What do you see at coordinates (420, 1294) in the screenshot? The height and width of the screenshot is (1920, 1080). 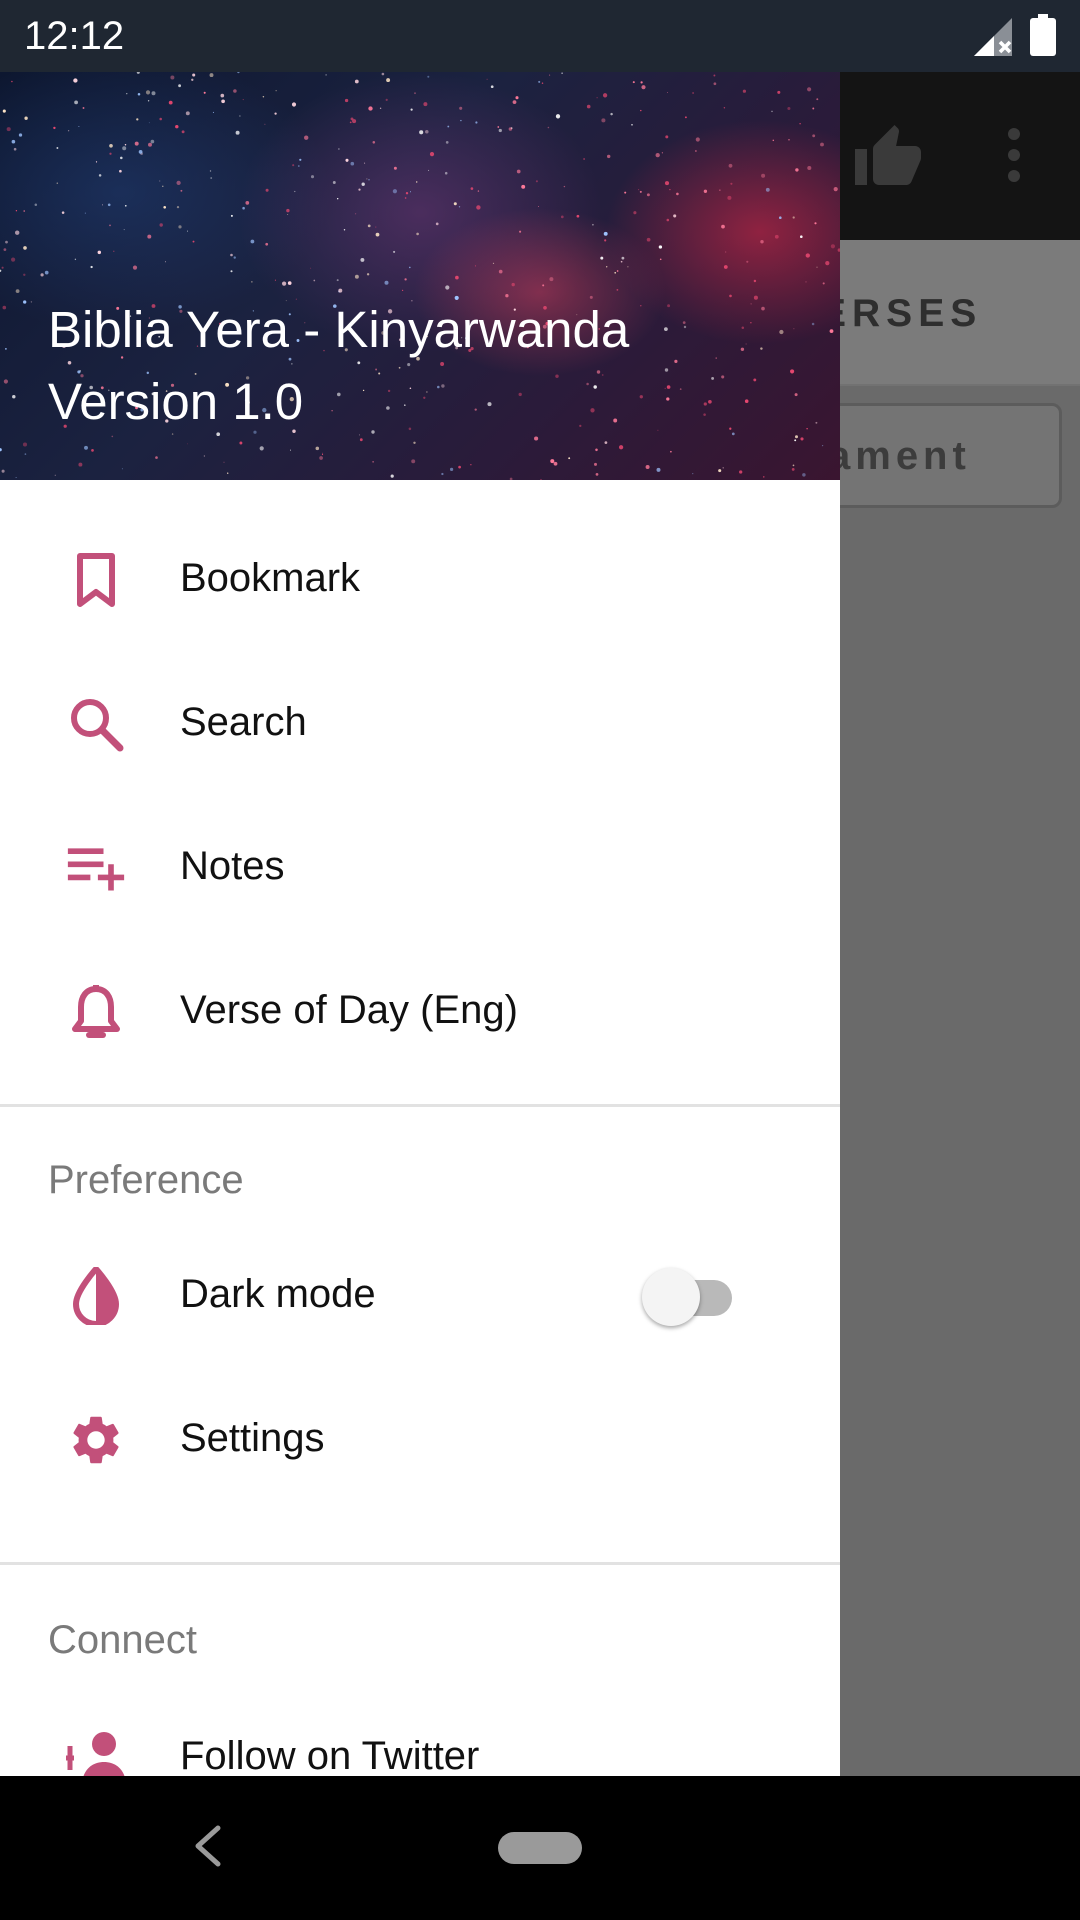 I see `menu-item-dark-mode: Dark mode` at bounding box center [420, 1294].